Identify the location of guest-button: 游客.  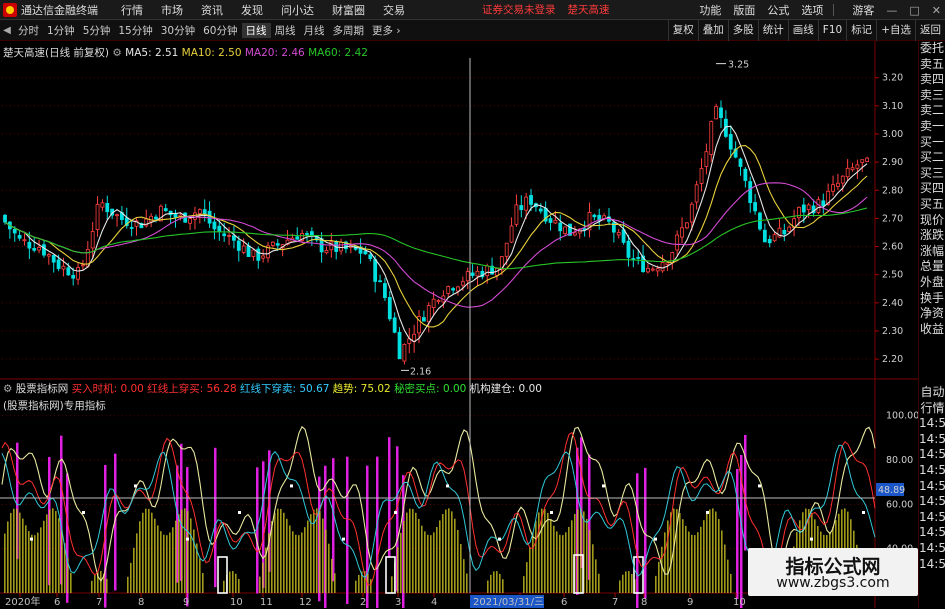
(863, 10).